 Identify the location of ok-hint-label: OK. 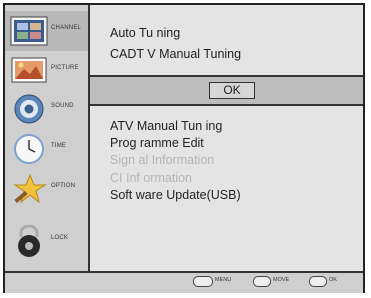
(333, 280).